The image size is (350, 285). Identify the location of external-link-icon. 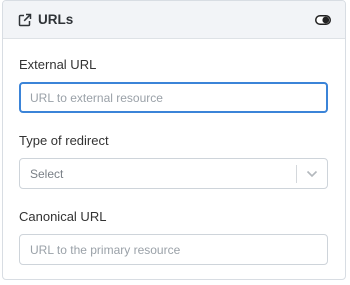
(25, 20).